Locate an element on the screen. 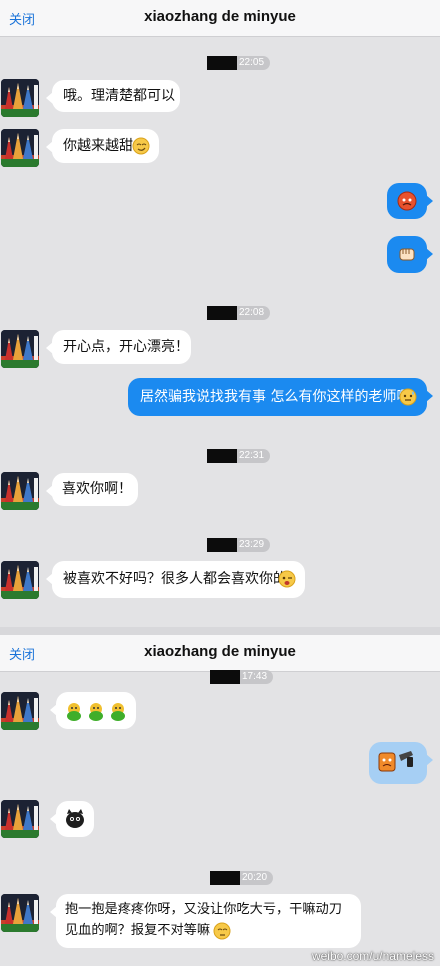 The image size is (440, 966). watermark: weibo.com/u/nameless is located at coordinates (372, 956).